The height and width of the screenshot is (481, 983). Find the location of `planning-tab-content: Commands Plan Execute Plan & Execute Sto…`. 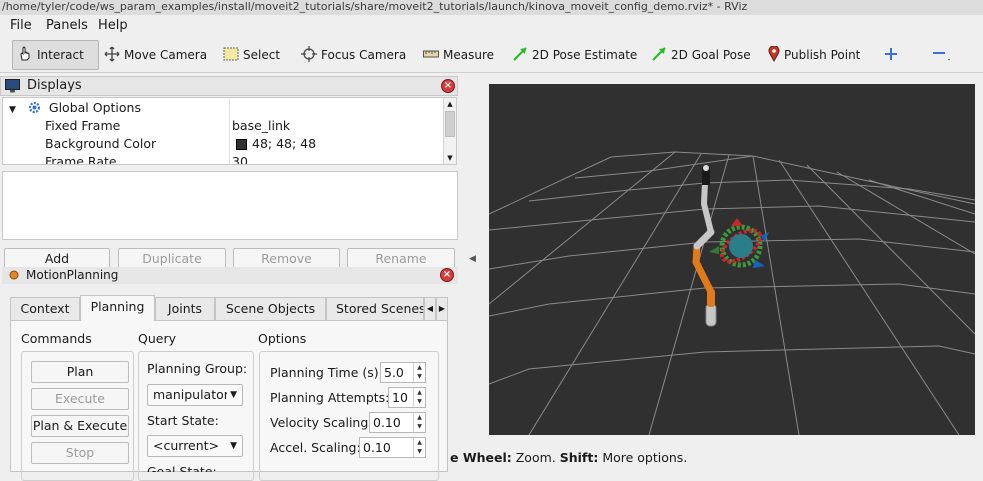

planning-tab-content: Commands Plan Execute Plan & Execute Sto… is located at coordinates (229, 400).